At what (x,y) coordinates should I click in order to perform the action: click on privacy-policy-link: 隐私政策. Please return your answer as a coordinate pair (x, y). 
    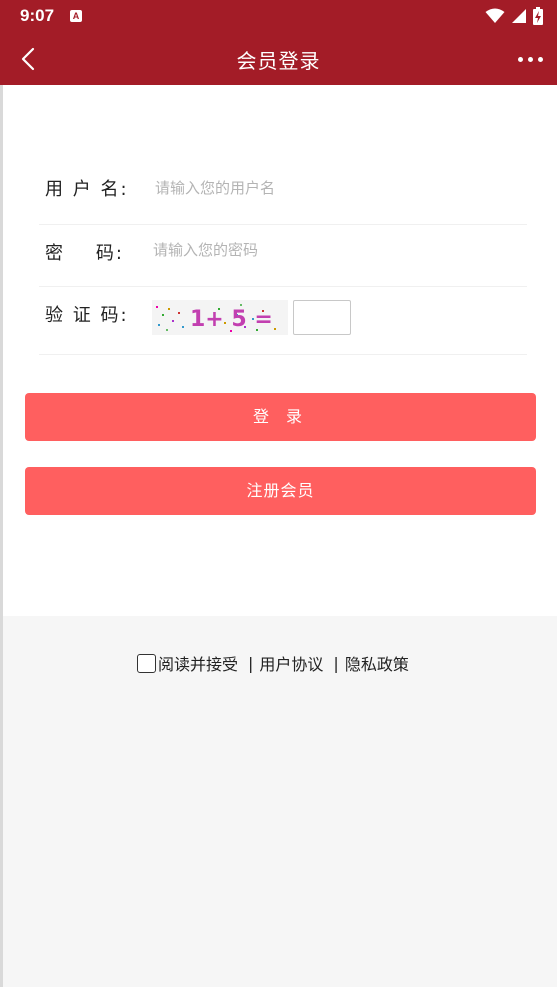
    Looking at the image, I should click on (377, 663).